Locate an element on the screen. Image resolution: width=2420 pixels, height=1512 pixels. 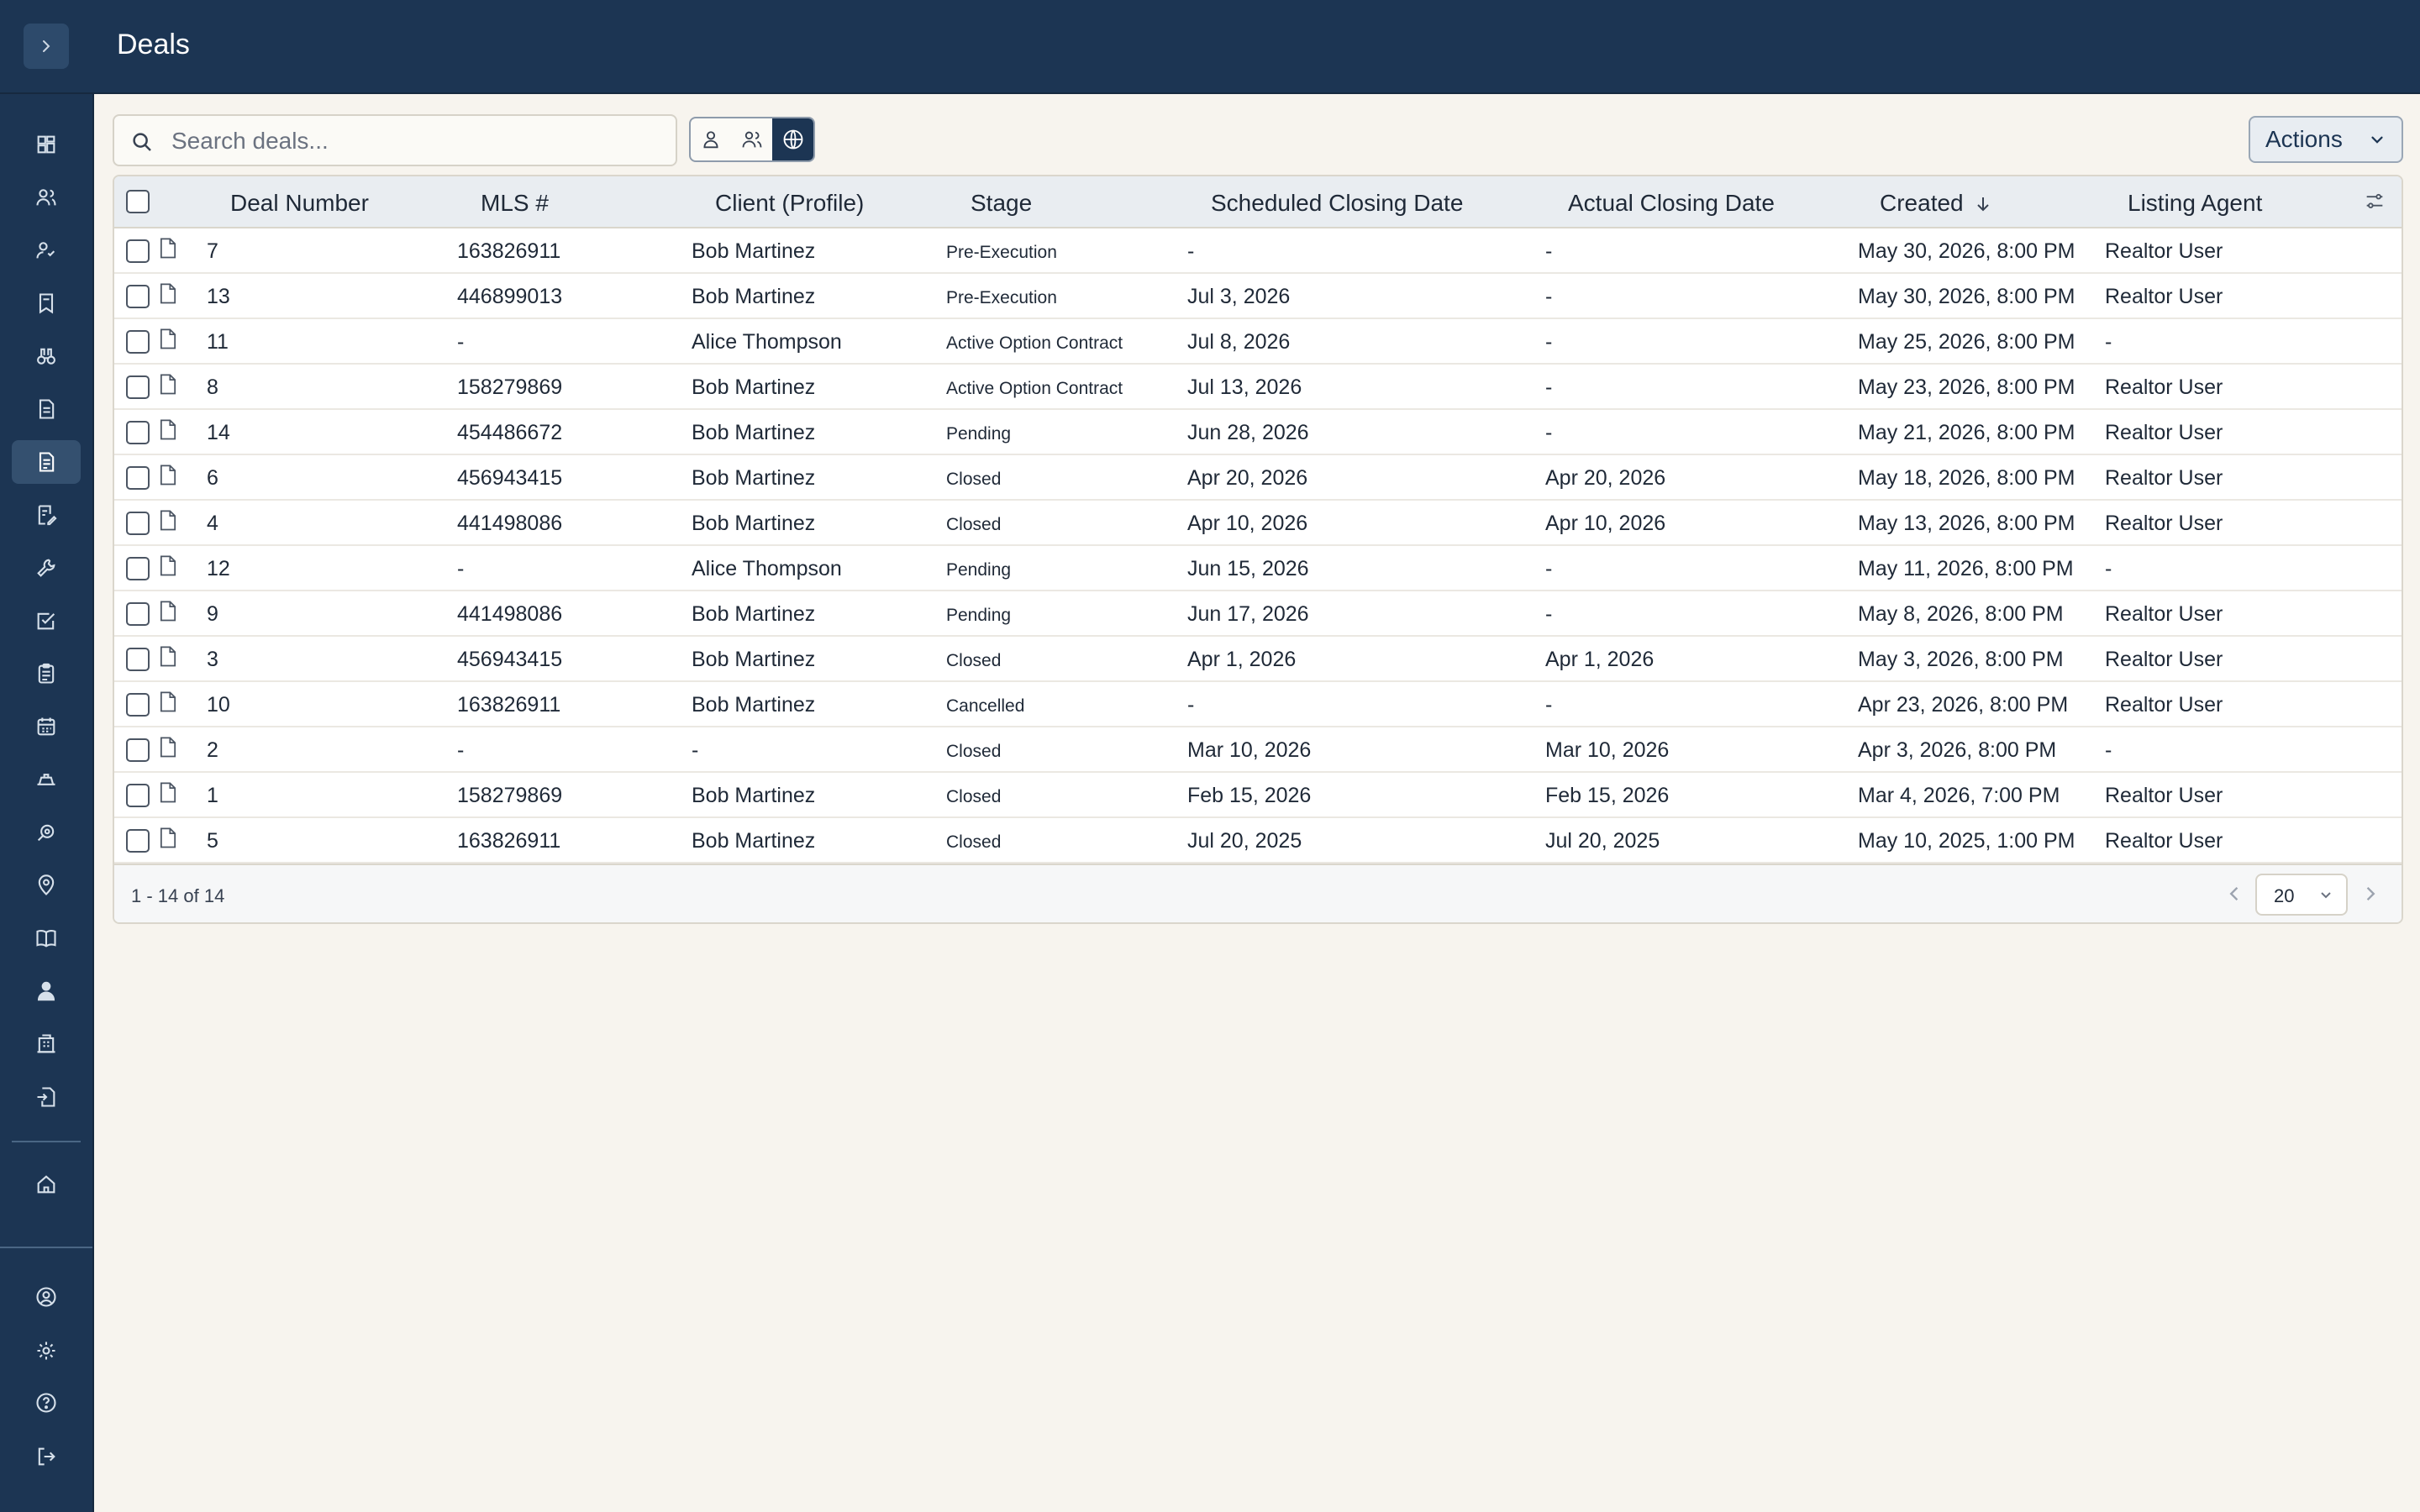
chevron-left-icon is located at coordinates (2235, 894).